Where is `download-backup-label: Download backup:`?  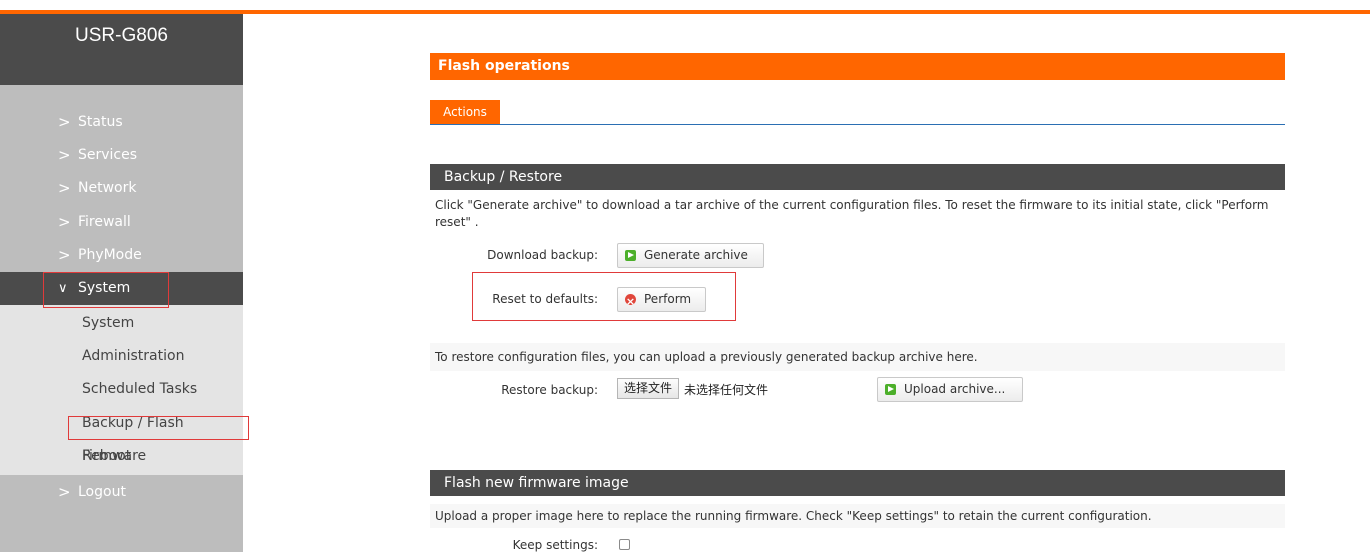 download-backup-label: Download backup: is located at coordinates (542, 255).